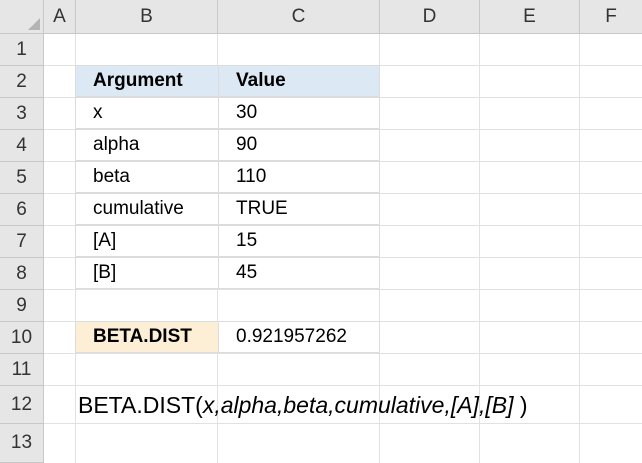 This screenshot has width=642, height=463. I want to click on row-header-3: 3, so click(22, 114).